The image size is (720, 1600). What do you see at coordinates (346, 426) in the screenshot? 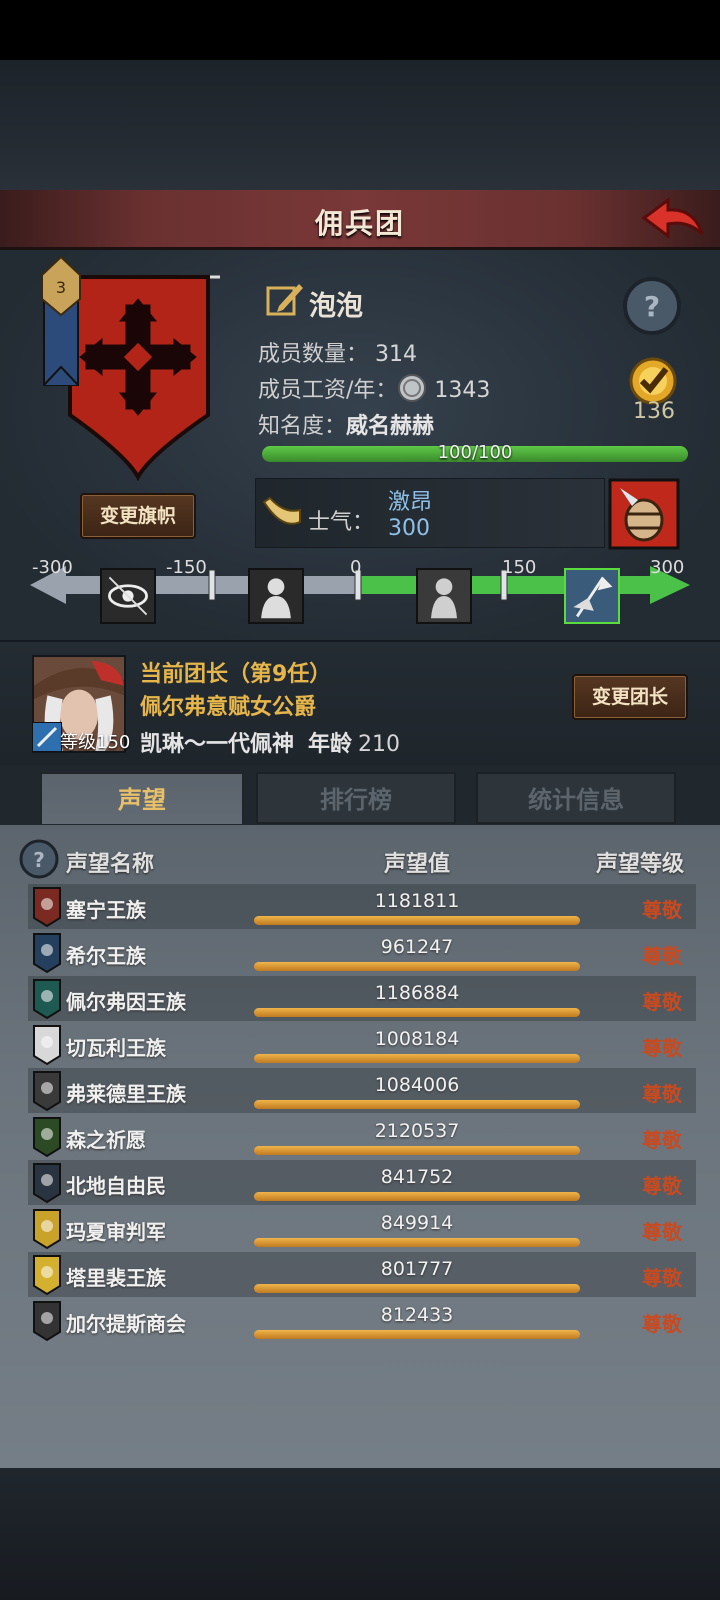
I see `fame-stat: 知名度：威名赫赫` at bounding box center [346, 426].